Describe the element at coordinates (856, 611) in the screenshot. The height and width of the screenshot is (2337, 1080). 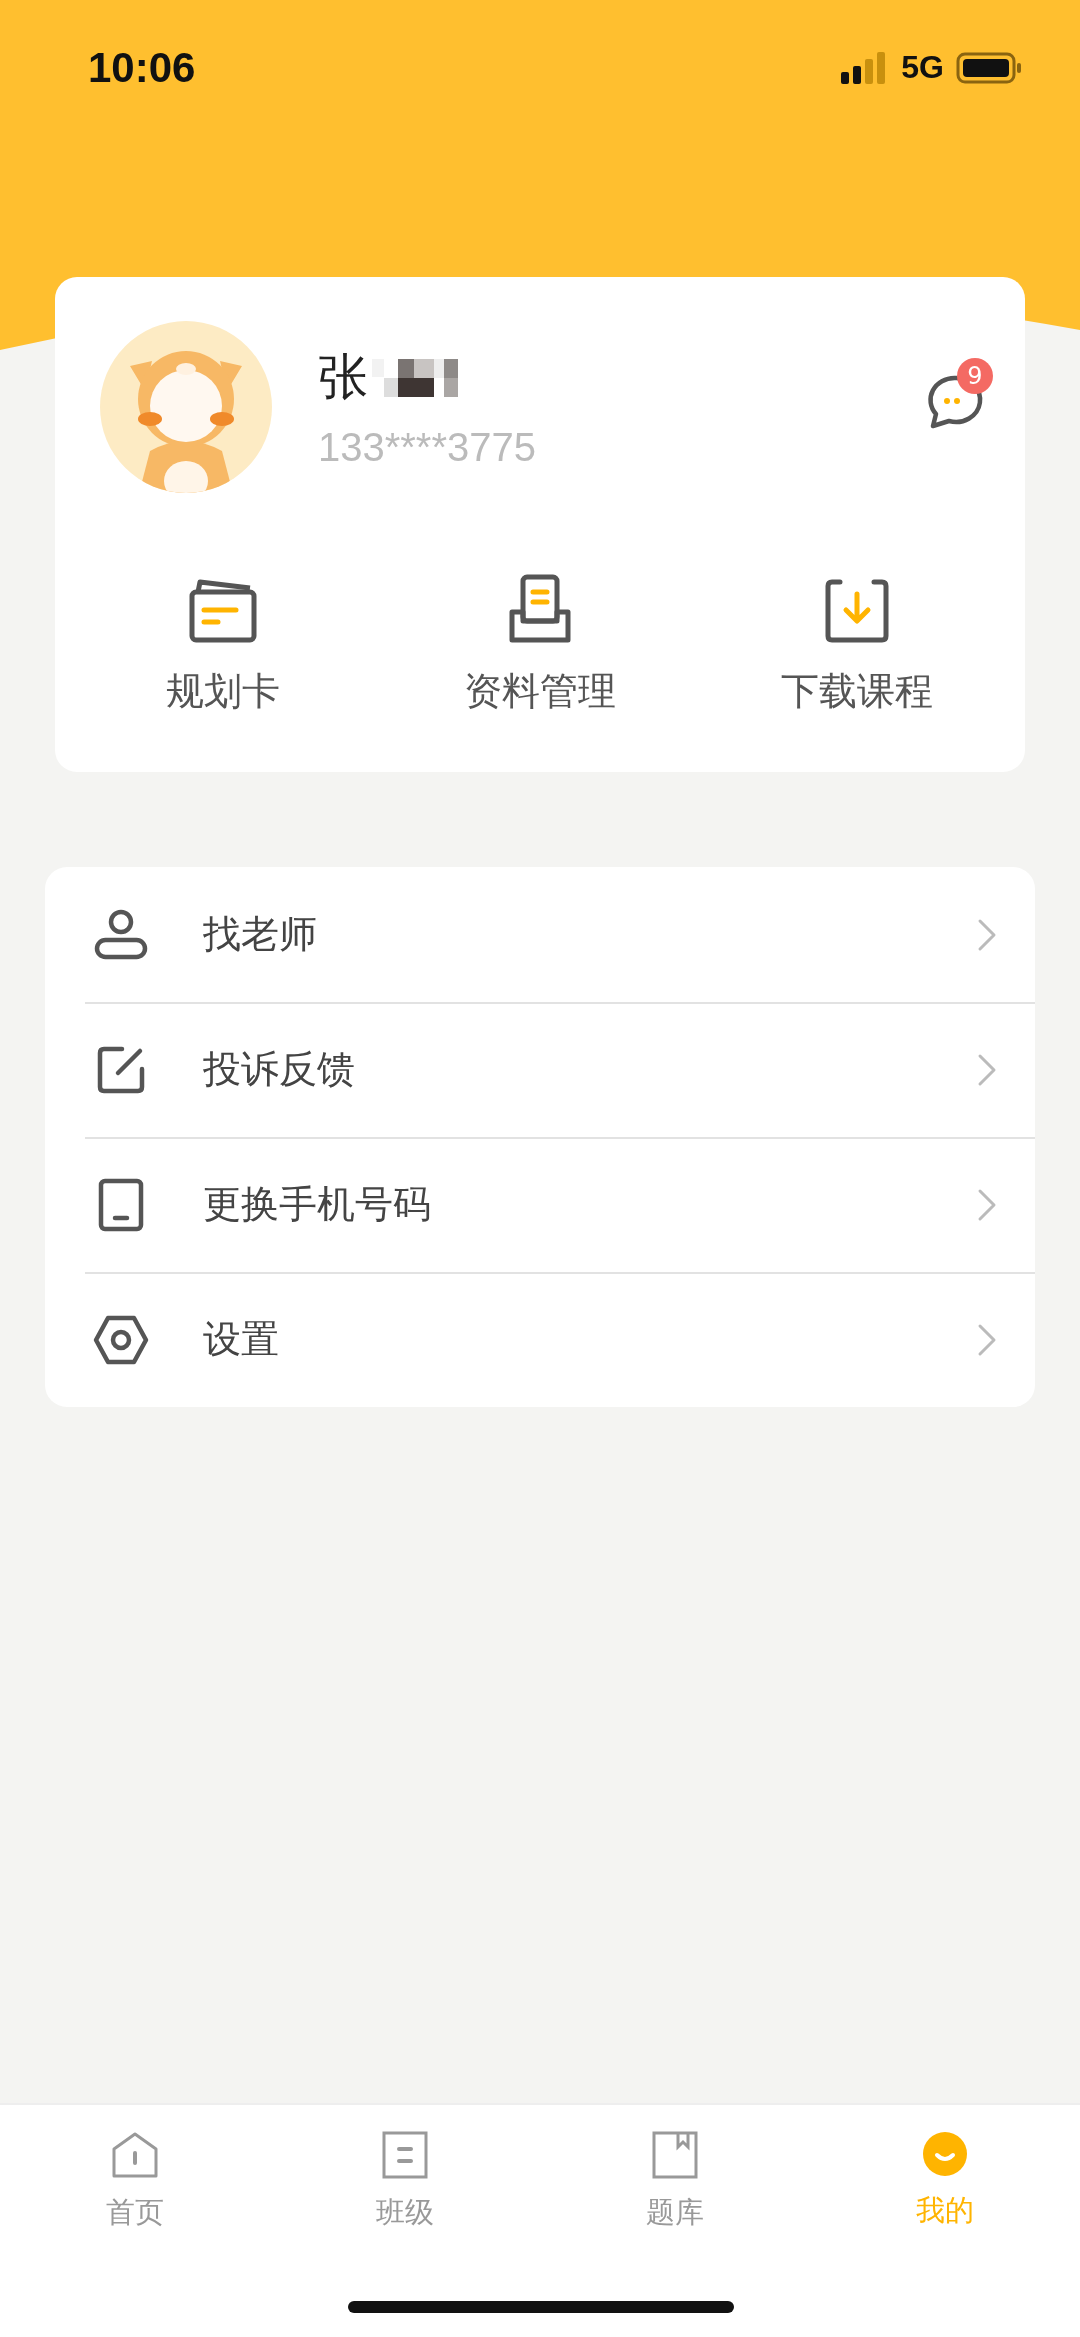
I see `download-icon` at that location.